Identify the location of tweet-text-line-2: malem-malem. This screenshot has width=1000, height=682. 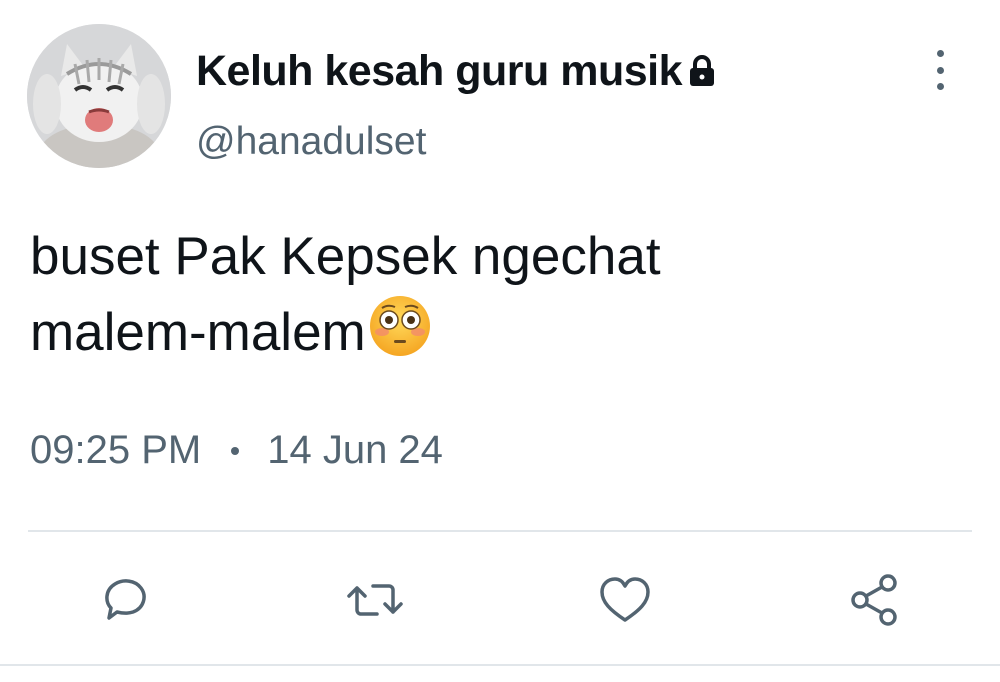
(480, 336).